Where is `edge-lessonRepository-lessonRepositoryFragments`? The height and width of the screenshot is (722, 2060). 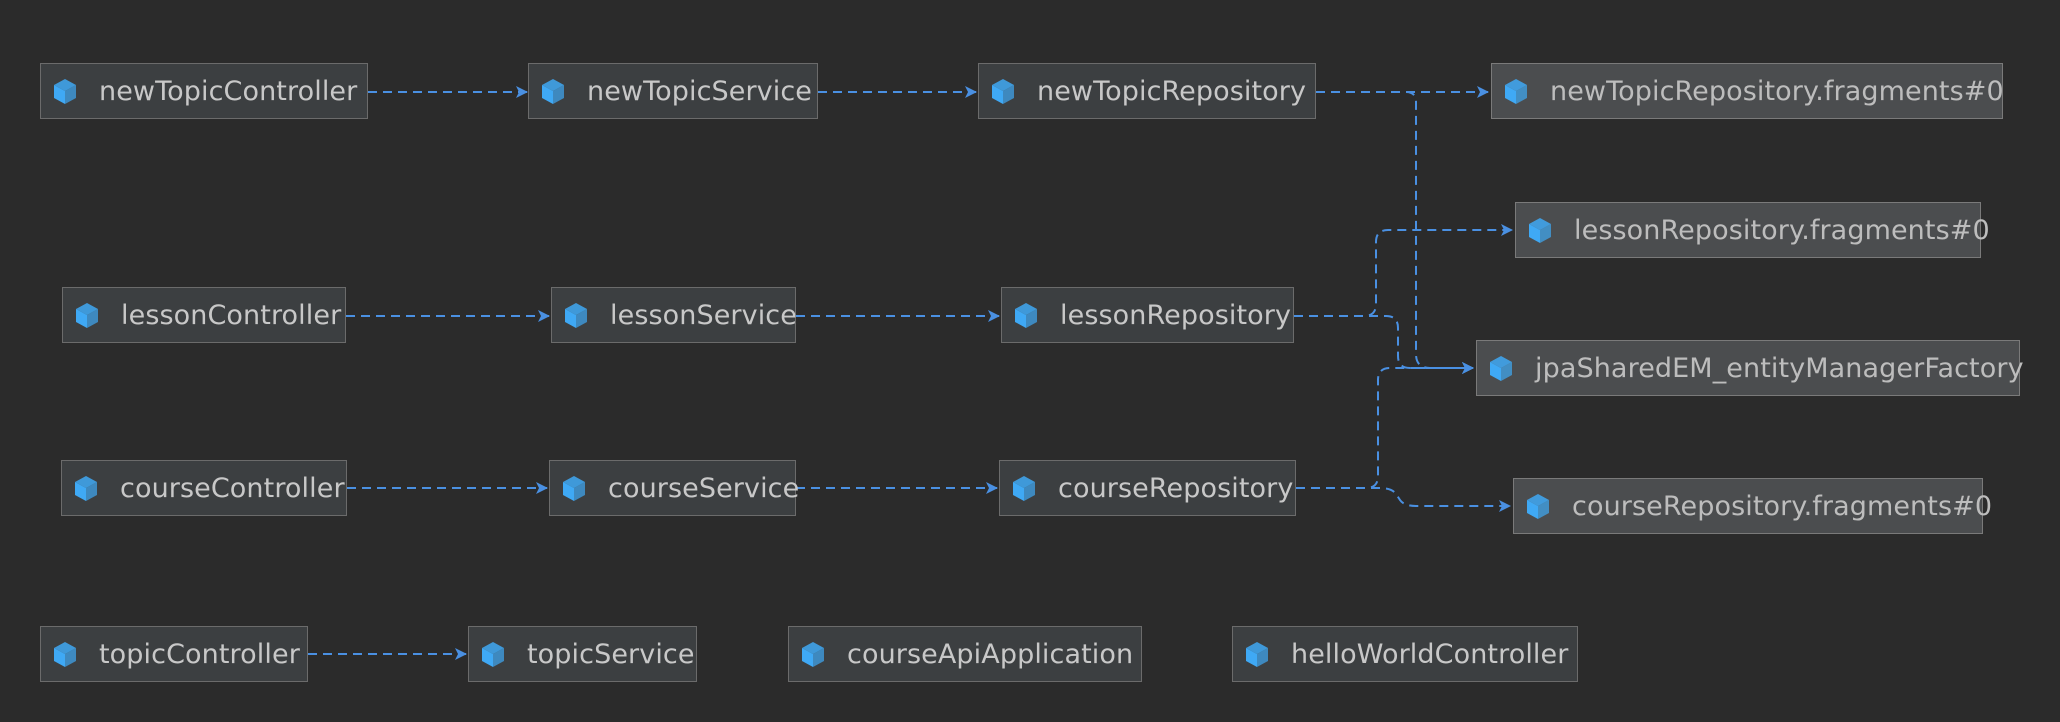
edge-lessonRepository-lessonRepositoryFragments is located at coordinates (1403, 270).